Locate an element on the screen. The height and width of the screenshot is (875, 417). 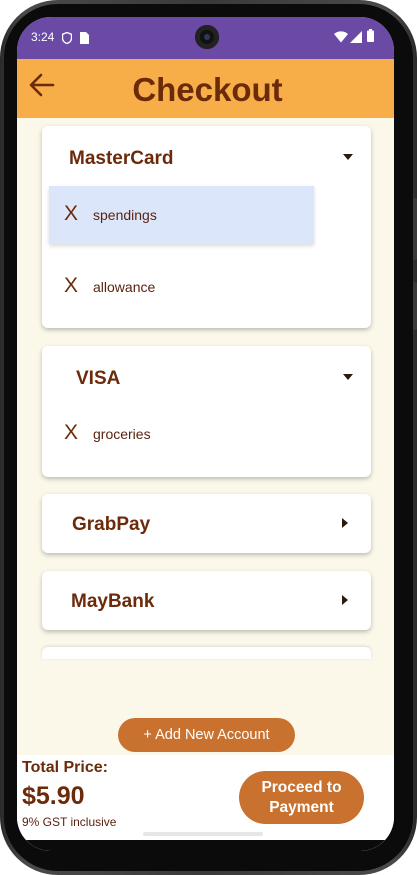
app-header: Checkout is located at coordinates (205, 88).